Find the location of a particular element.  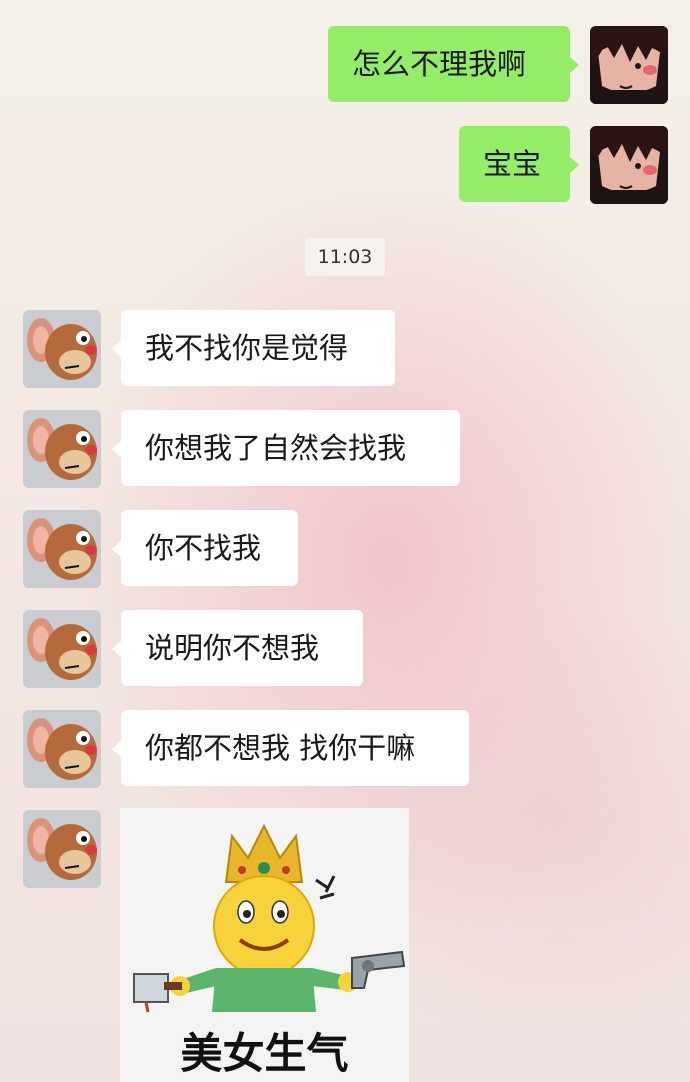

sticker-image: 美女生气 is located at coordinates (264, 945).